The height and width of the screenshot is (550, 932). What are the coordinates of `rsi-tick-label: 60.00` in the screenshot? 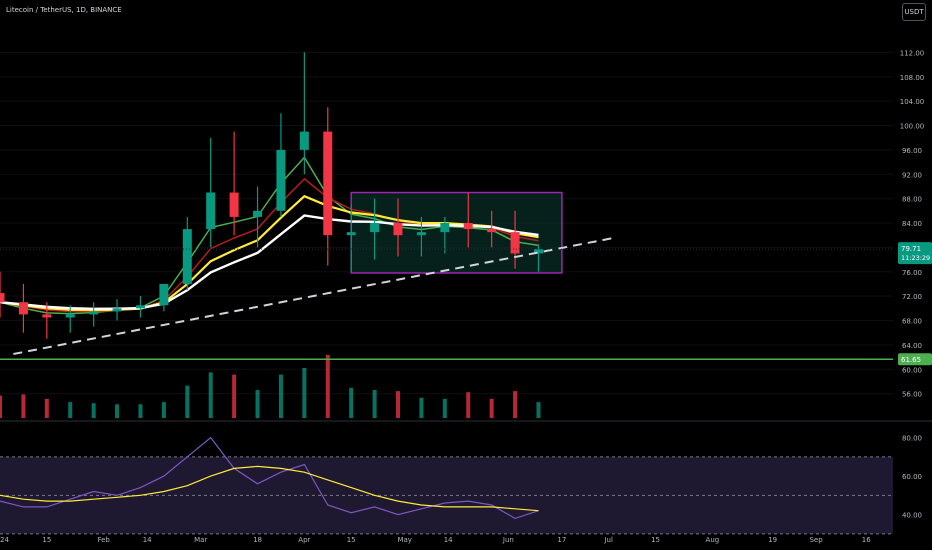 It's located at (912, 477).